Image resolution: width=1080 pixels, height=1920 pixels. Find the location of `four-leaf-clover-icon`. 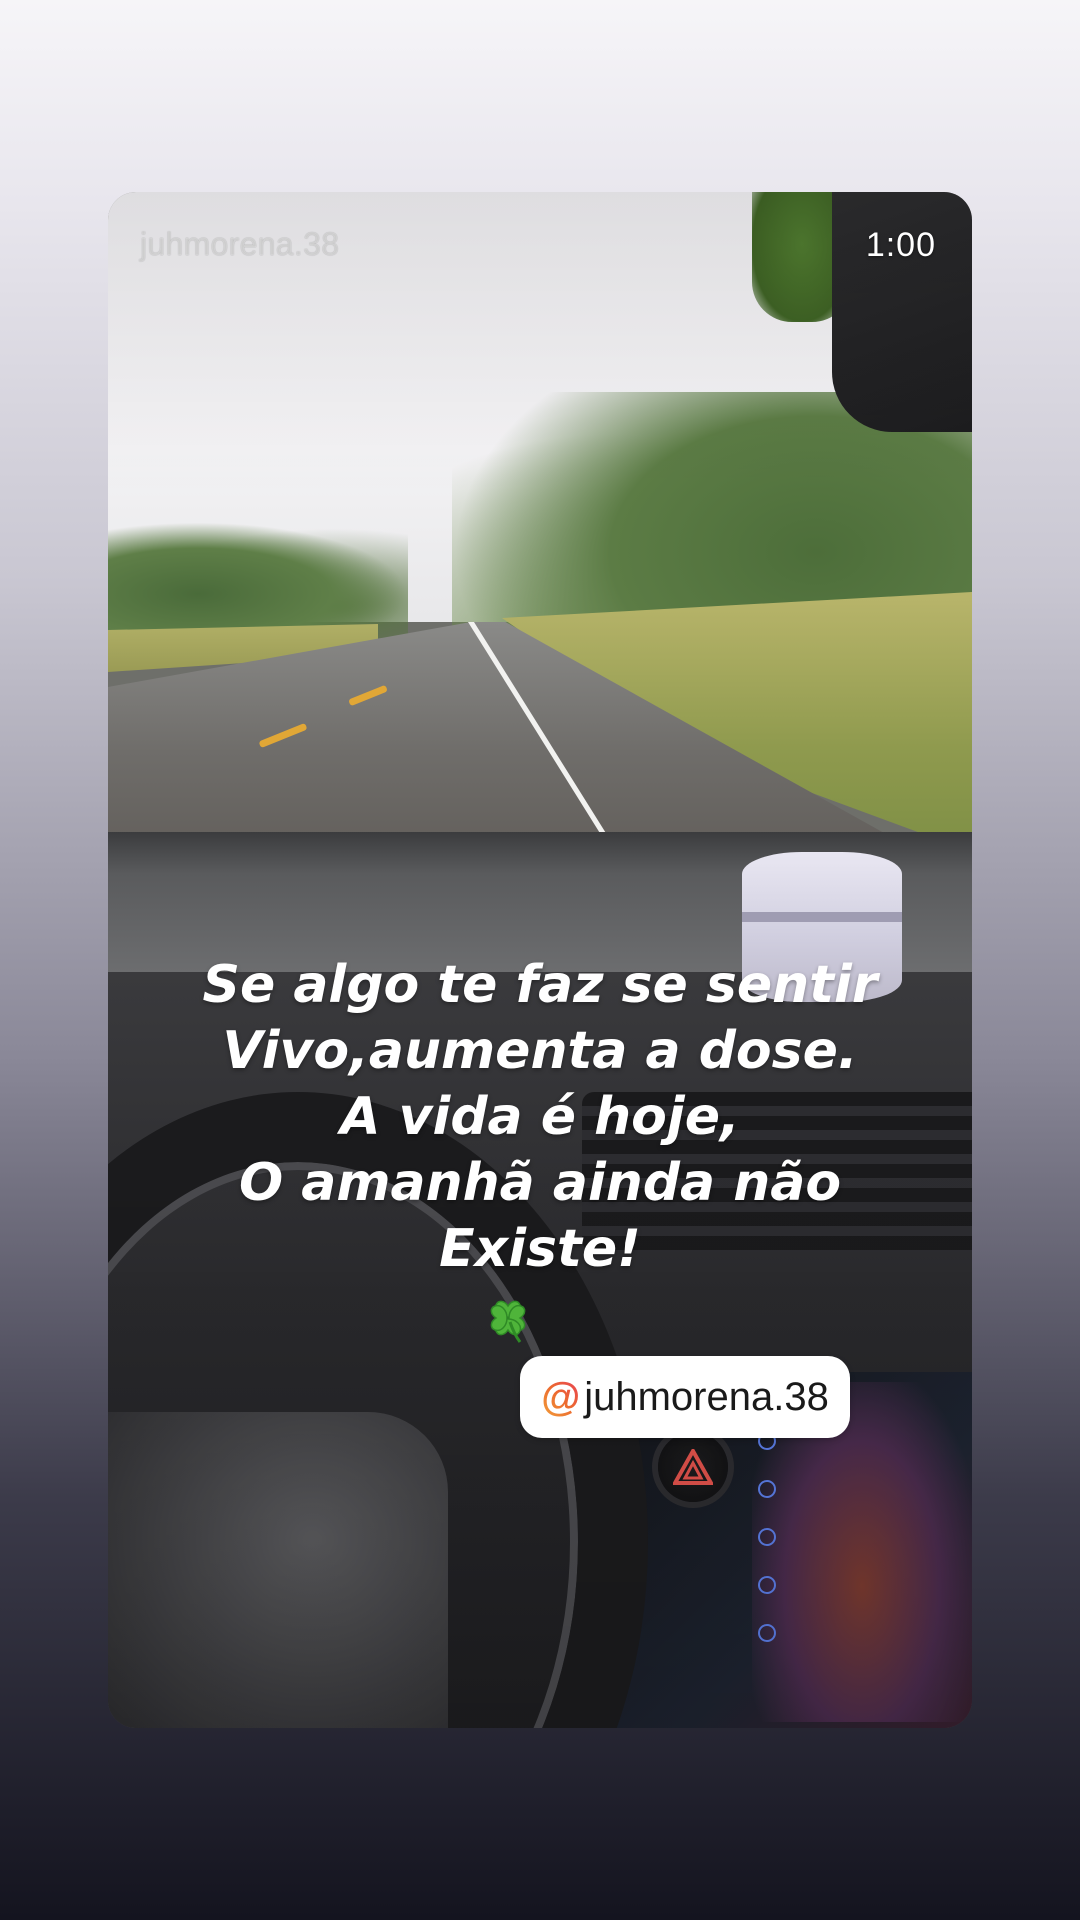

four-leaf-clover-icon is located at coordinates (508, 1321).